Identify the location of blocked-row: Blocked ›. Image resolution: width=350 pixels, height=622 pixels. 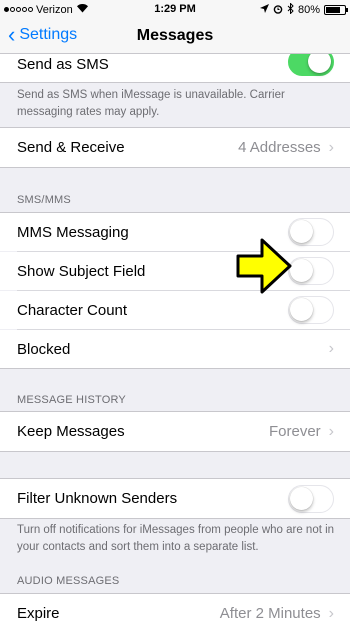
(175, 349).